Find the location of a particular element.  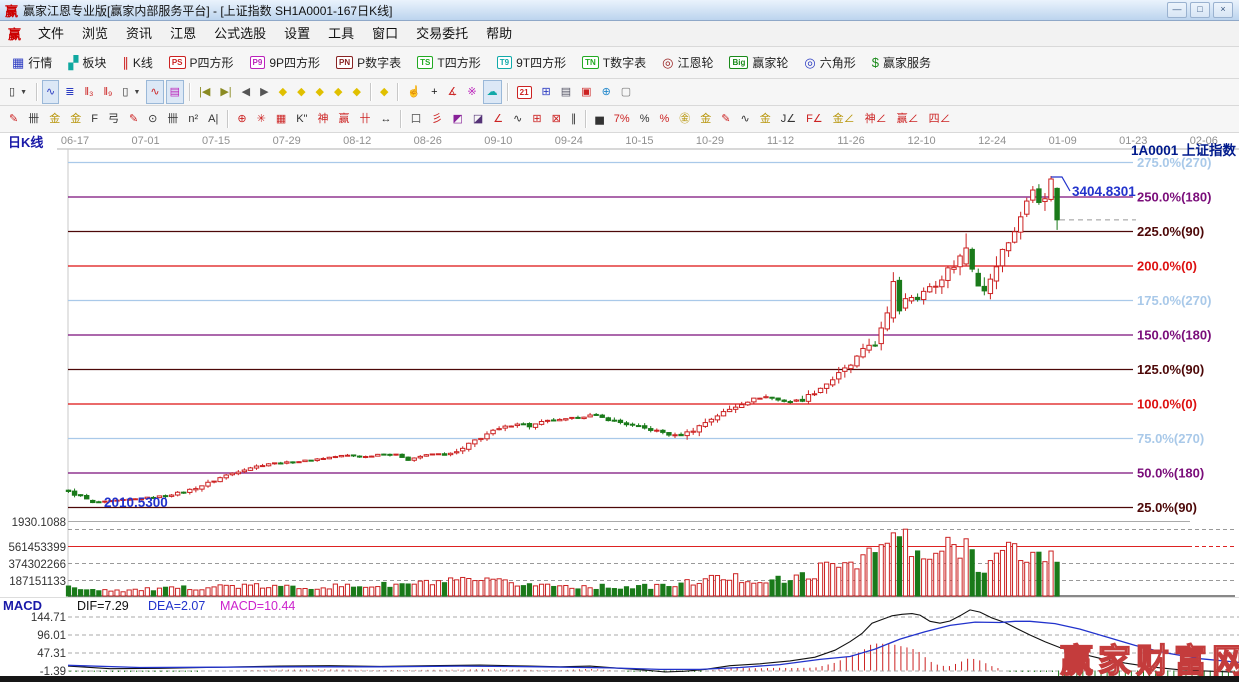

first-page-button: |◀ is located at coordinates (204, 92).